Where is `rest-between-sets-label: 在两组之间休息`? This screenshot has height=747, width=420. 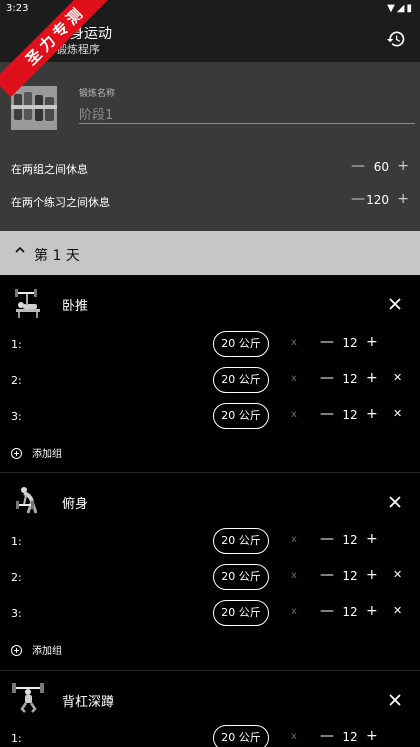 rest-between-sets-label: 在两组之间休息 is located at coordinates (49, 169).